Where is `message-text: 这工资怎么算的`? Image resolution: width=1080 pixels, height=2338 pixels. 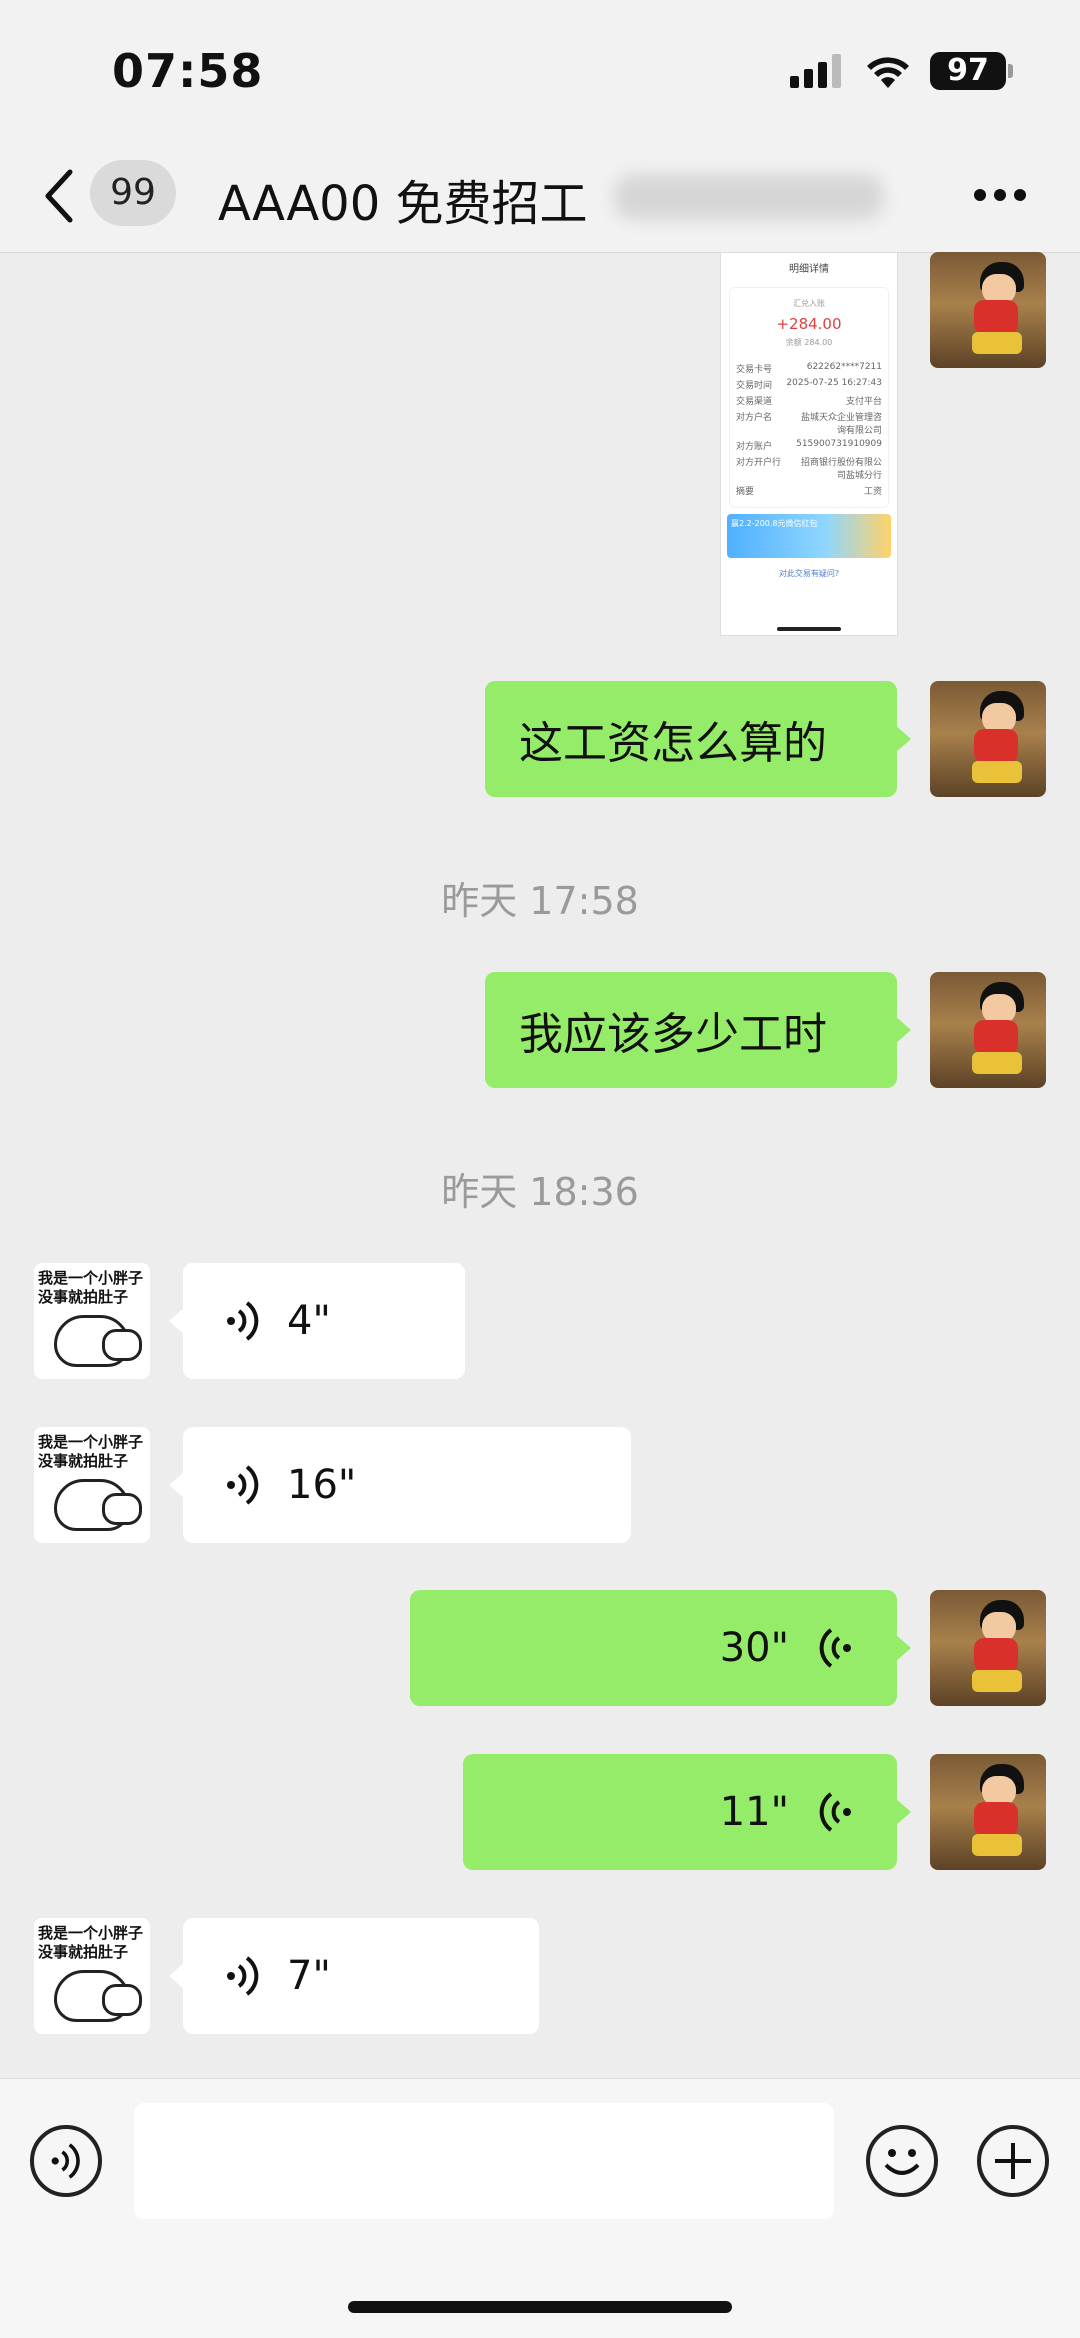
message-text: 这工资怎么算的 is located at coordinates (673, 743).